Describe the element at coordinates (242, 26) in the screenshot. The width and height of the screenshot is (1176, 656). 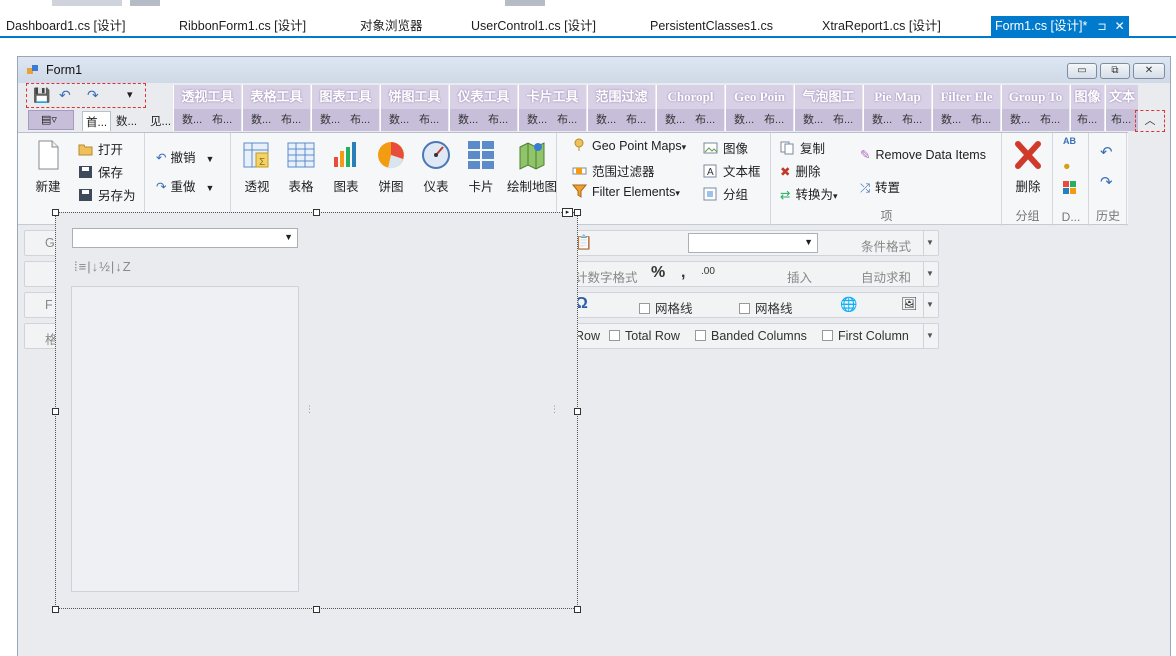
I see `doc-tab-ribbonform1: RibbonForm1.cs [设计]` at that location.